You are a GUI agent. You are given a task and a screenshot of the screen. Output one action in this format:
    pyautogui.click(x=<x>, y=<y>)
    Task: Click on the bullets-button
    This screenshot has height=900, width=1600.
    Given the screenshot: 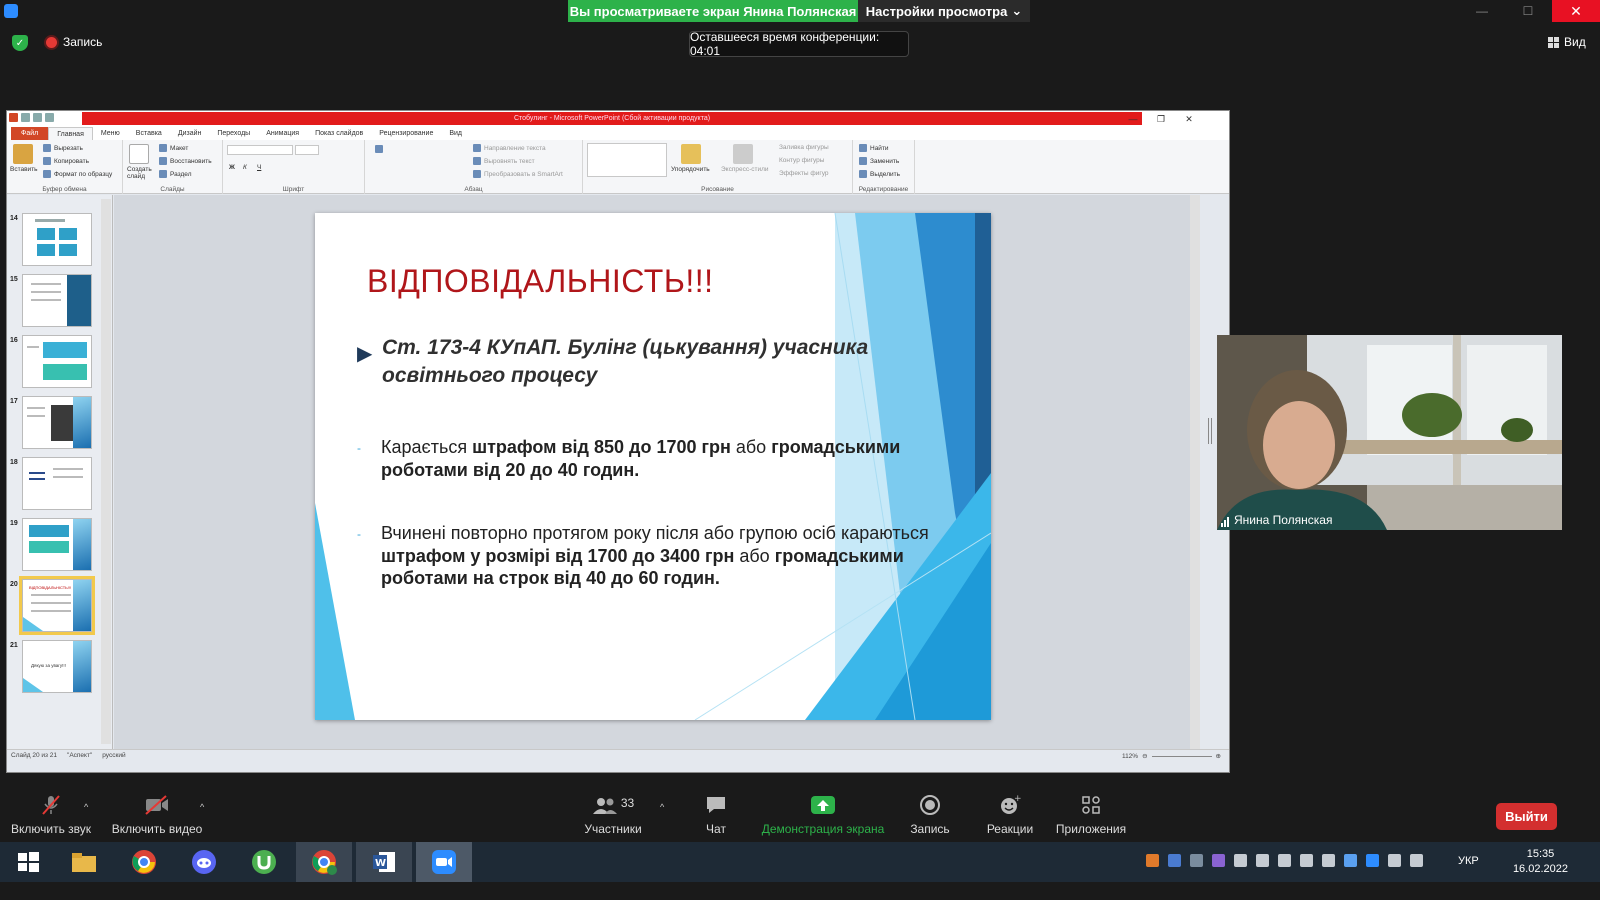 What is the action you would take?
    pyautogui.click(x=379, y=149)
    